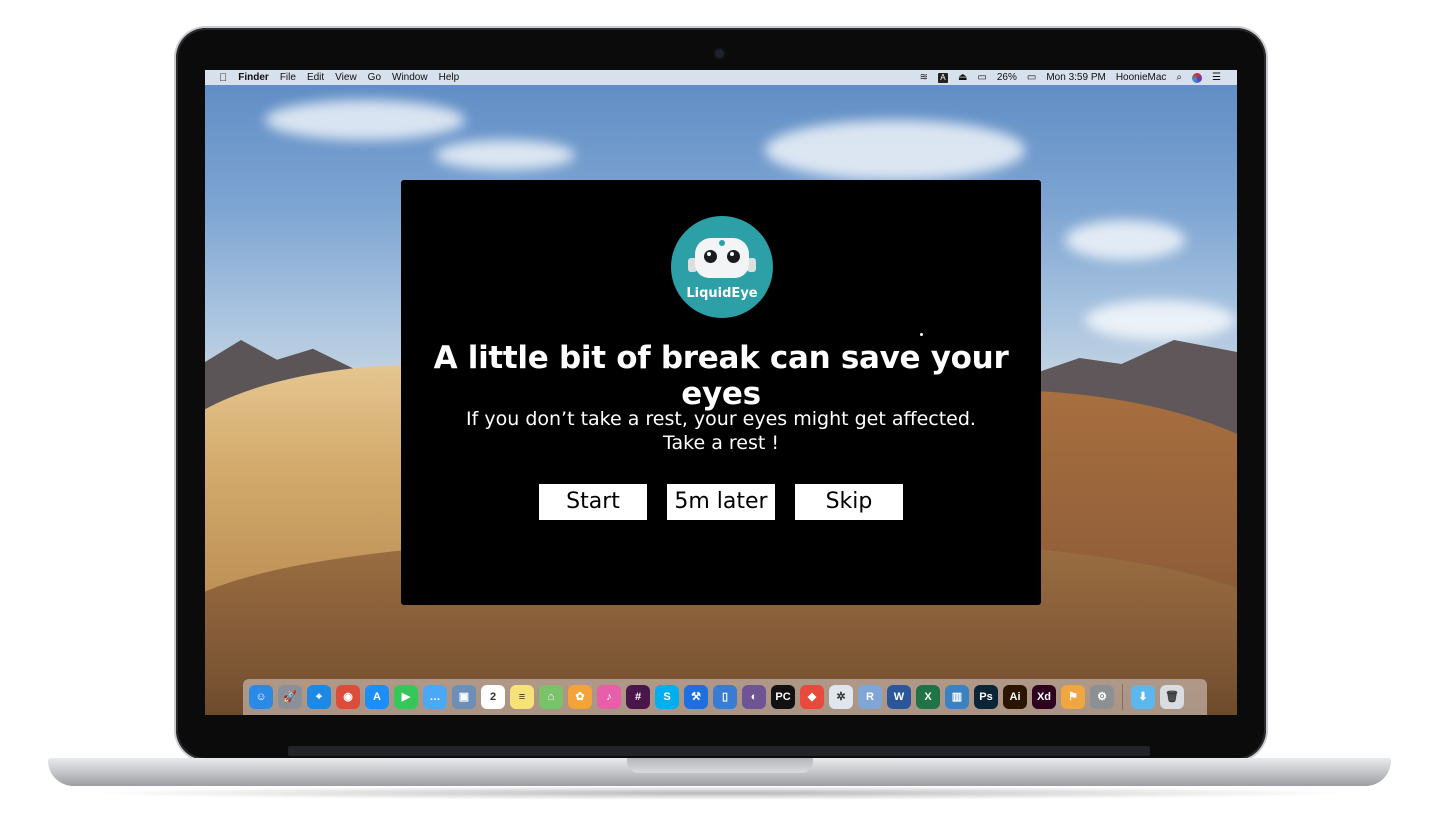  Describe the element at coordinates (720, 765) in the screenshot. I see `laptop-notch` at that location.